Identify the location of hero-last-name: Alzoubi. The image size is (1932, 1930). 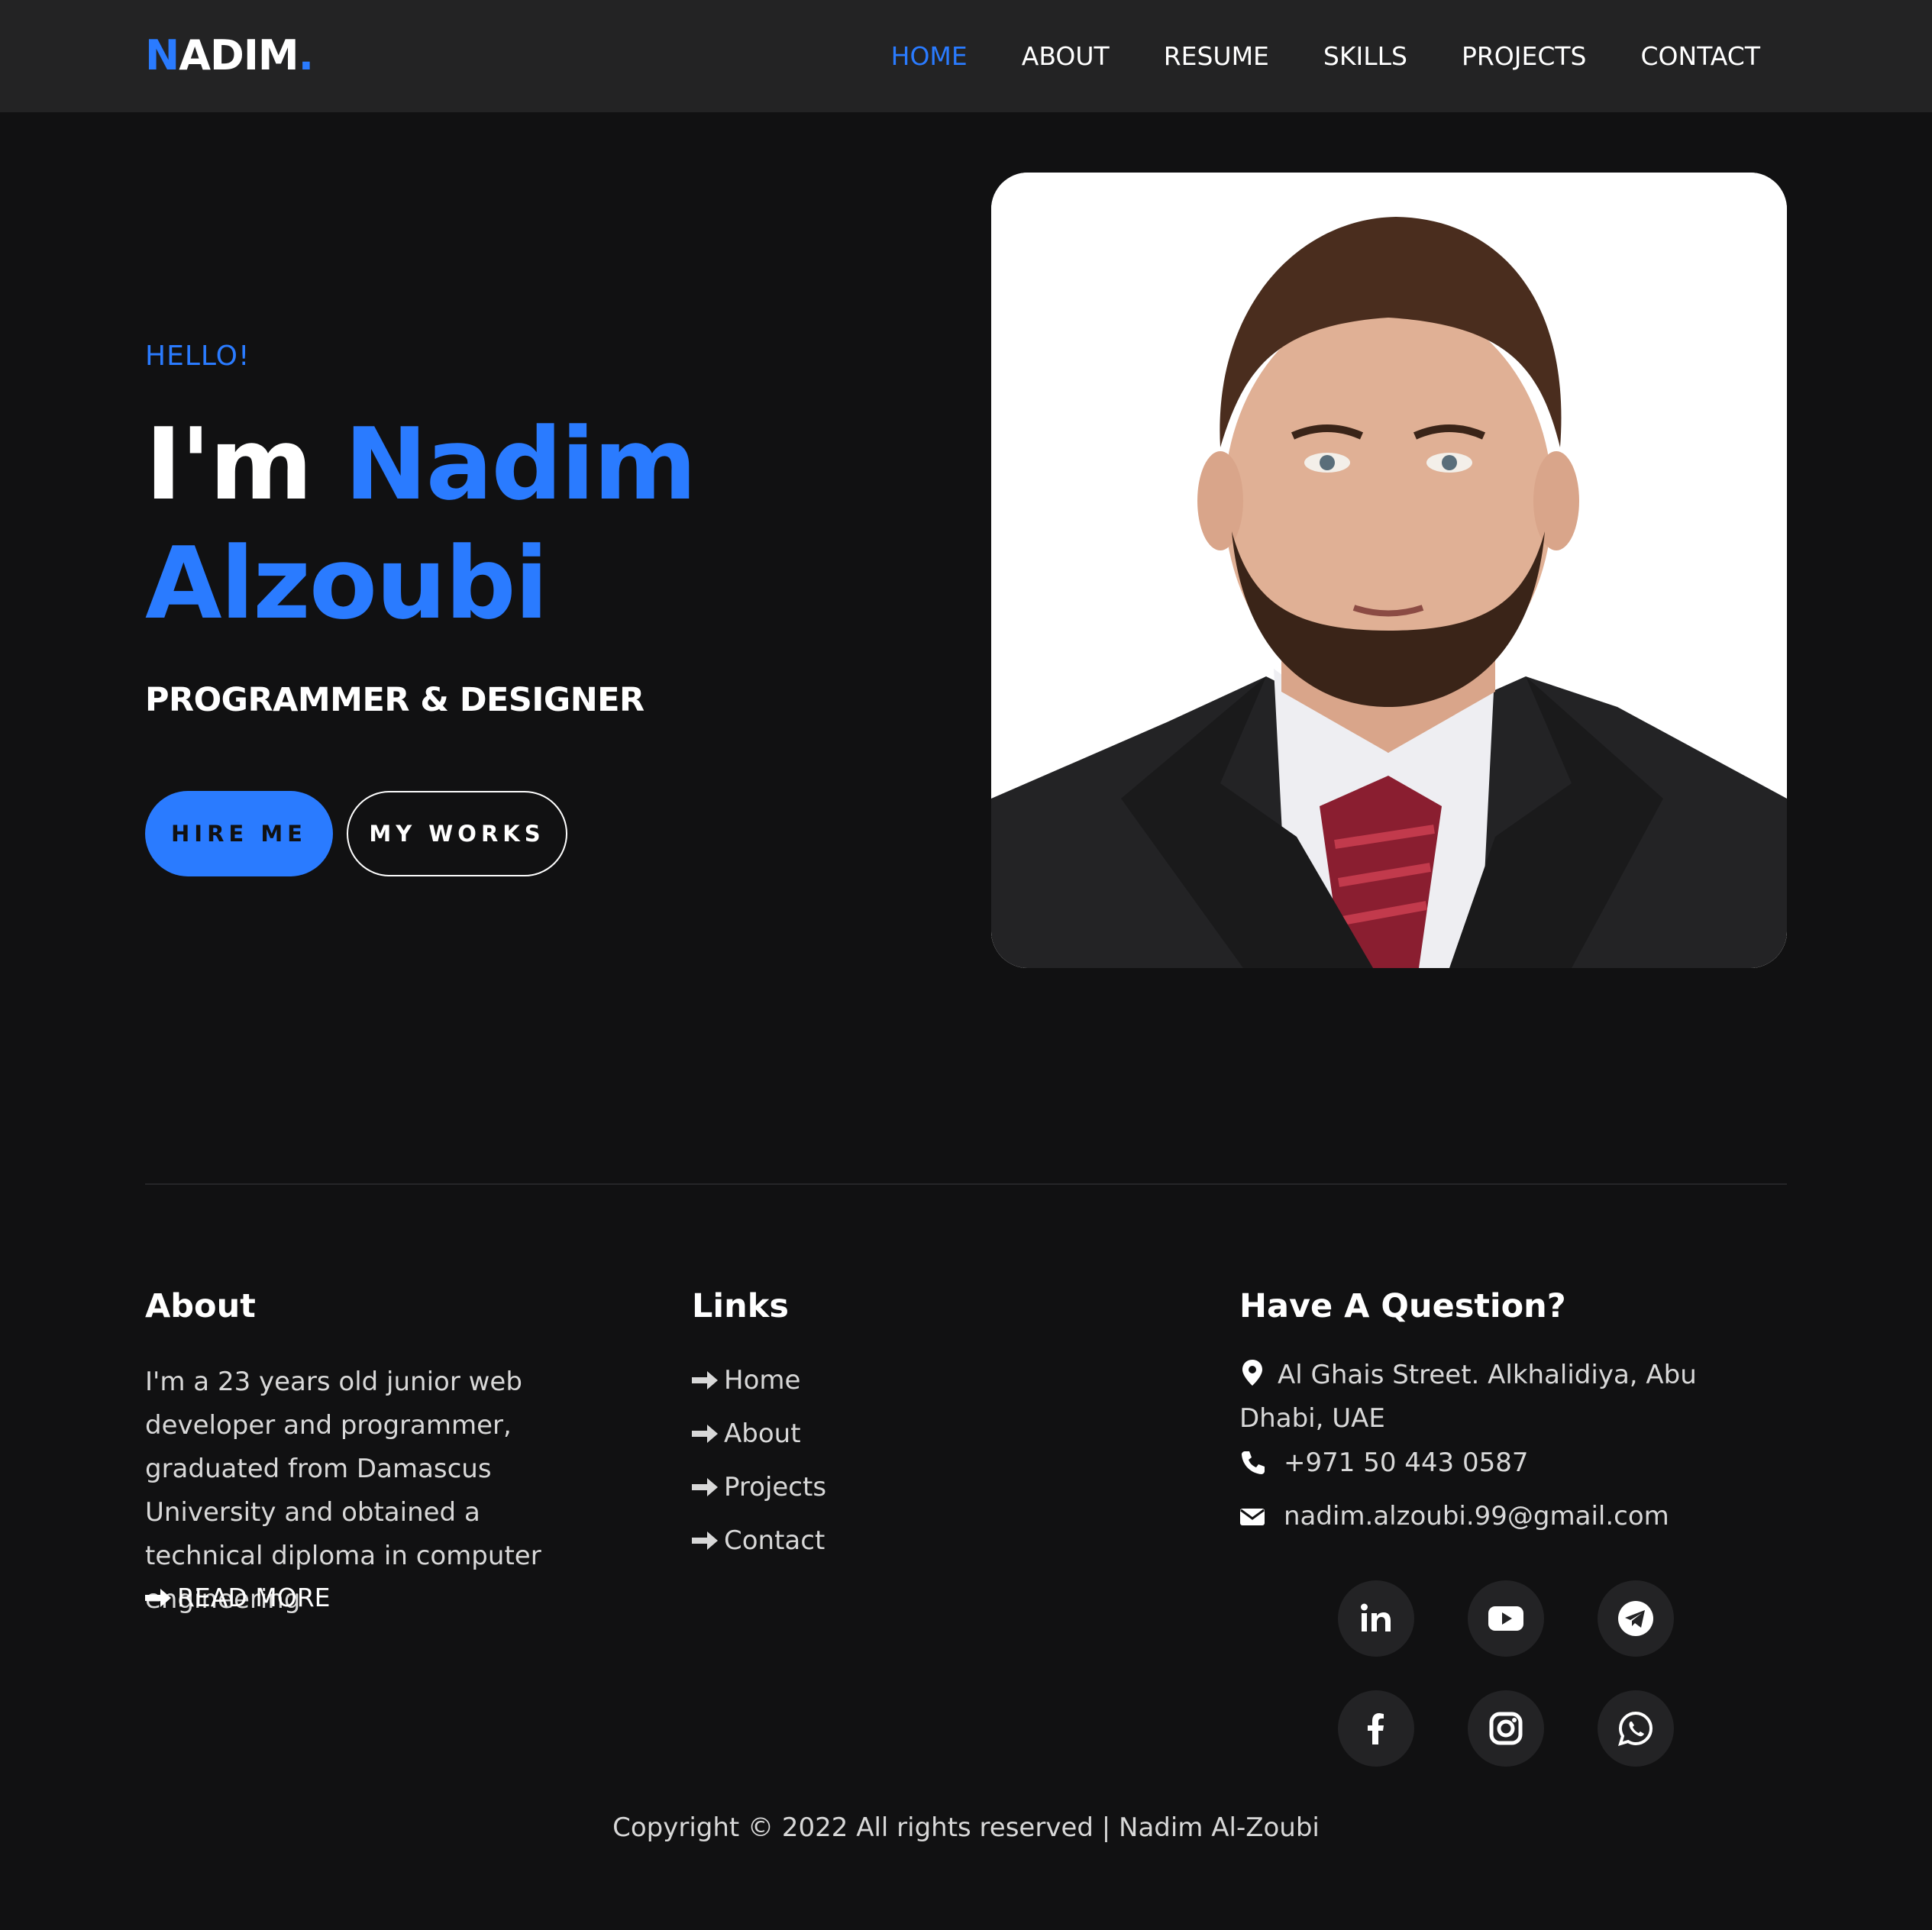
(346, 583).